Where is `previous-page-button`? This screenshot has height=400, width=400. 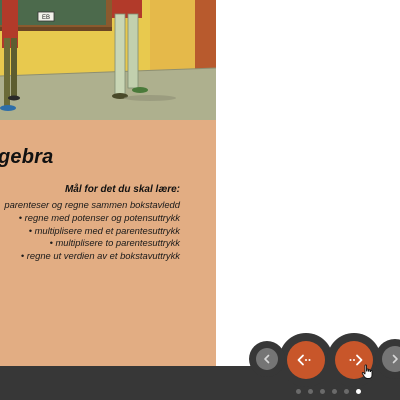 previous-page-button is located at coordinates (267, 359).